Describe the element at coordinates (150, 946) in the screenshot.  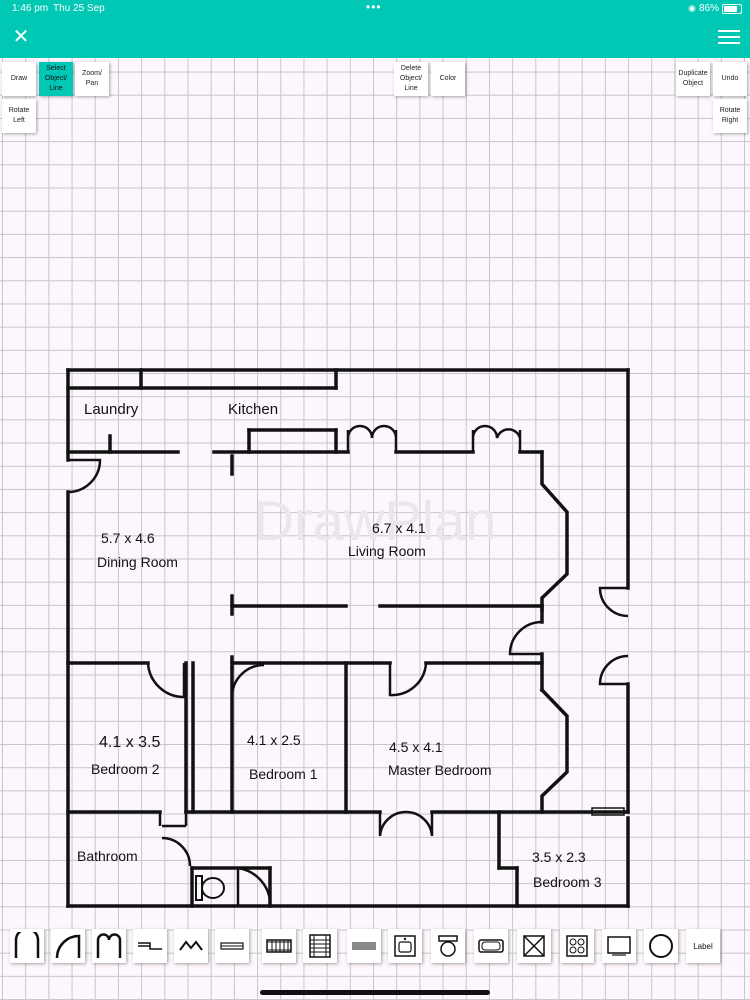
I see `step-icon` at that location.